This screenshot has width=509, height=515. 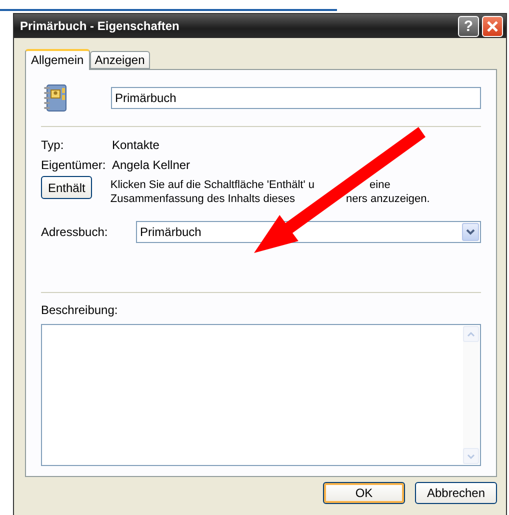 What do you see at coordinates (212, 185) in the screenshot?
I see `hint-text: Klicken Sie auf die Schaltfläche 'Enthält' u` at bounding box center [212, 185].